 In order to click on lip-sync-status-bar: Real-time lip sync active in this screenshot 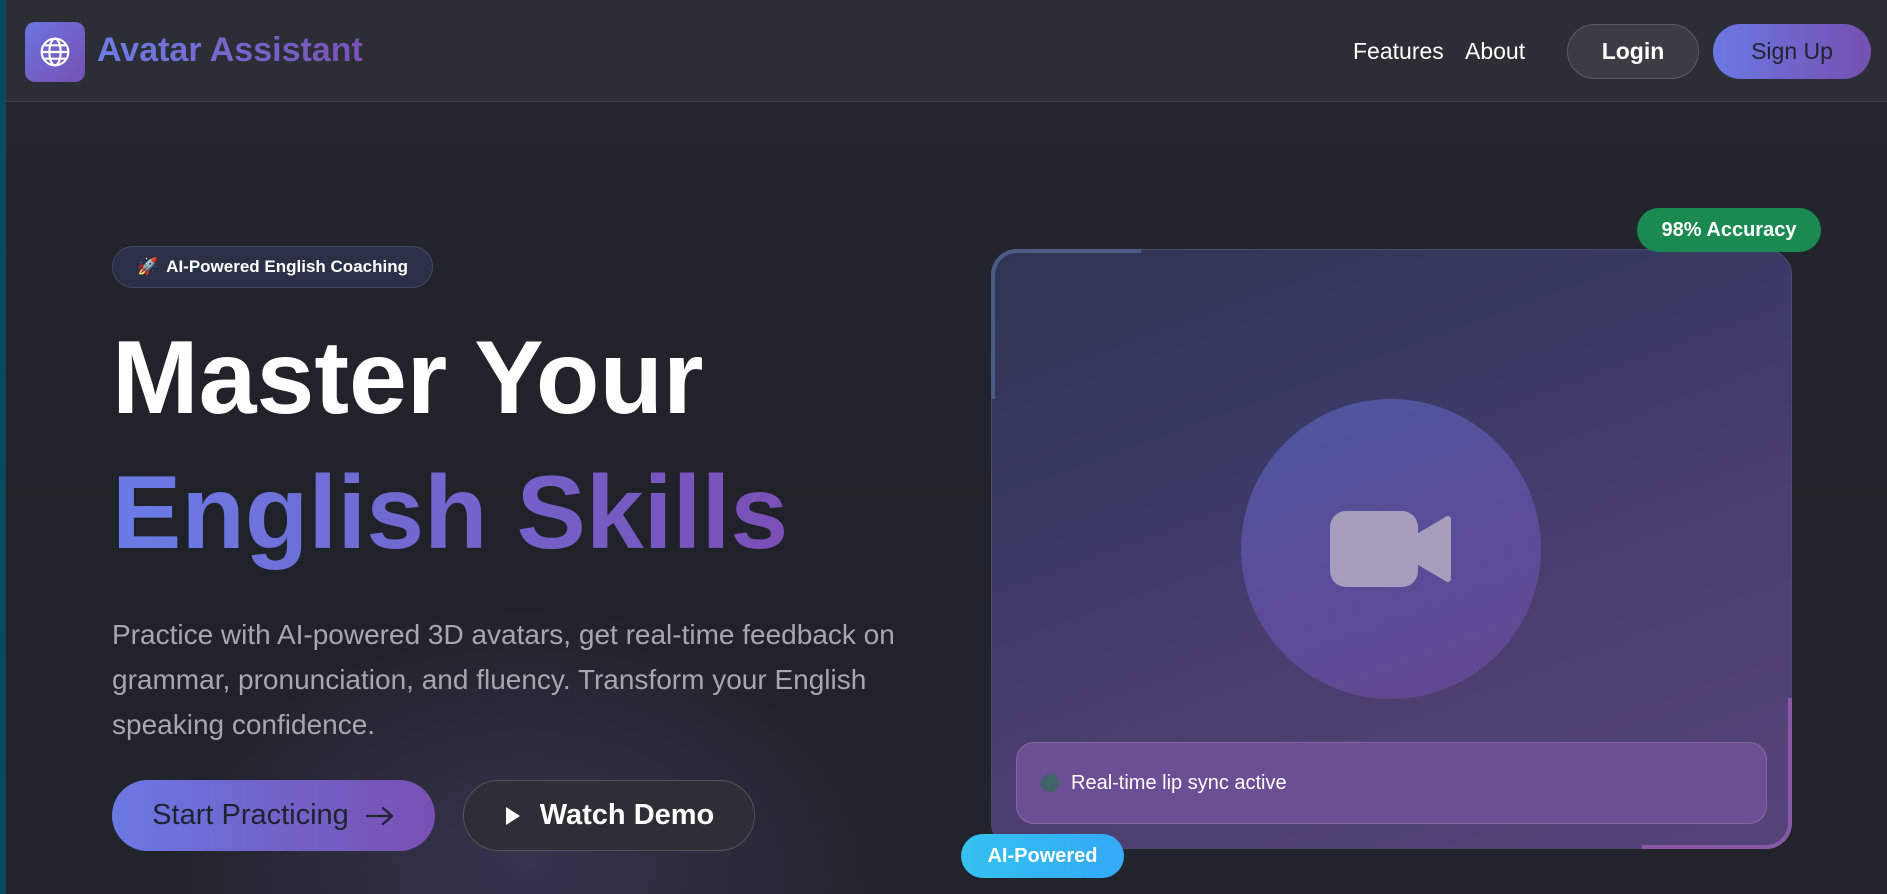, I will do `click(1391, 783)`.